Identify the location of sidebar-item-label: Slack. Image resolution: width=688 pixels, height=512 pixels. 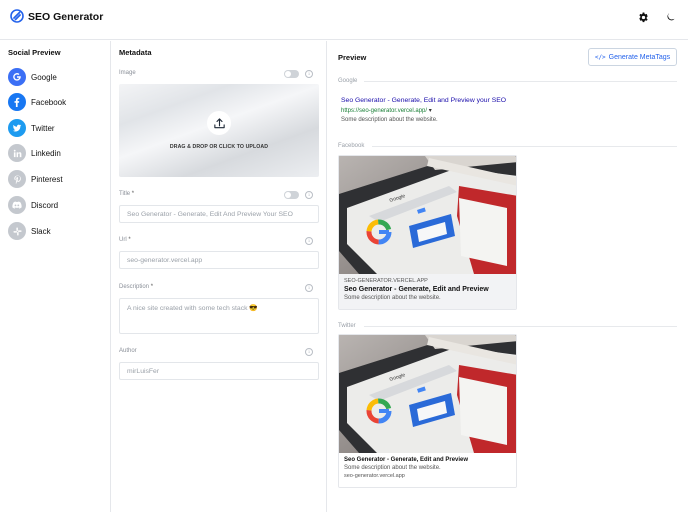
(41, 231).